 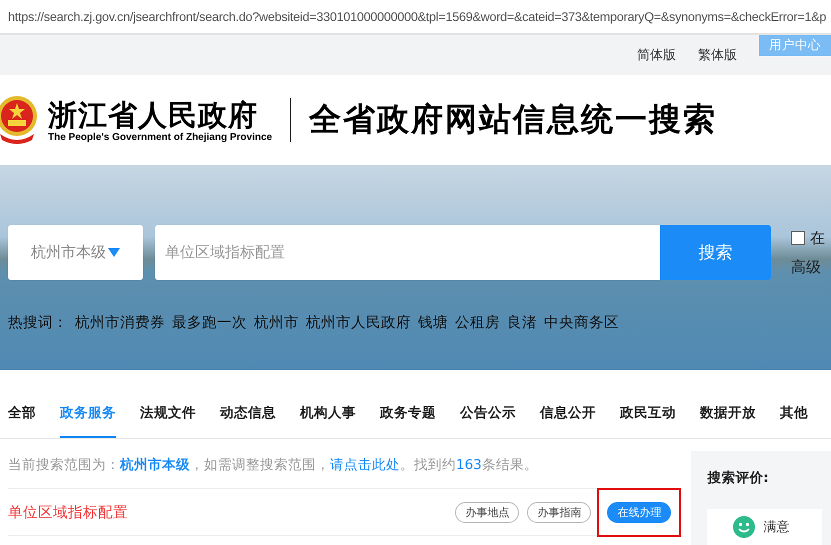 What do you see at coordinates (75, 252) in the screenshot?
I see `scope-dropdown: 杭州市本级` at bounding box center [75, 252].